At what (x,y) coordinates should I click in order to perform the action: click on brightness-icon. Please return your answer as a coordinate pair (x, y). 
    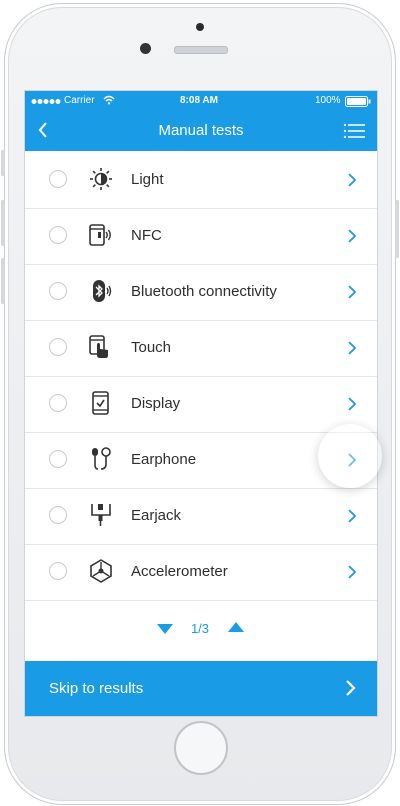
    Looking at the image, I should click on (101, 179).